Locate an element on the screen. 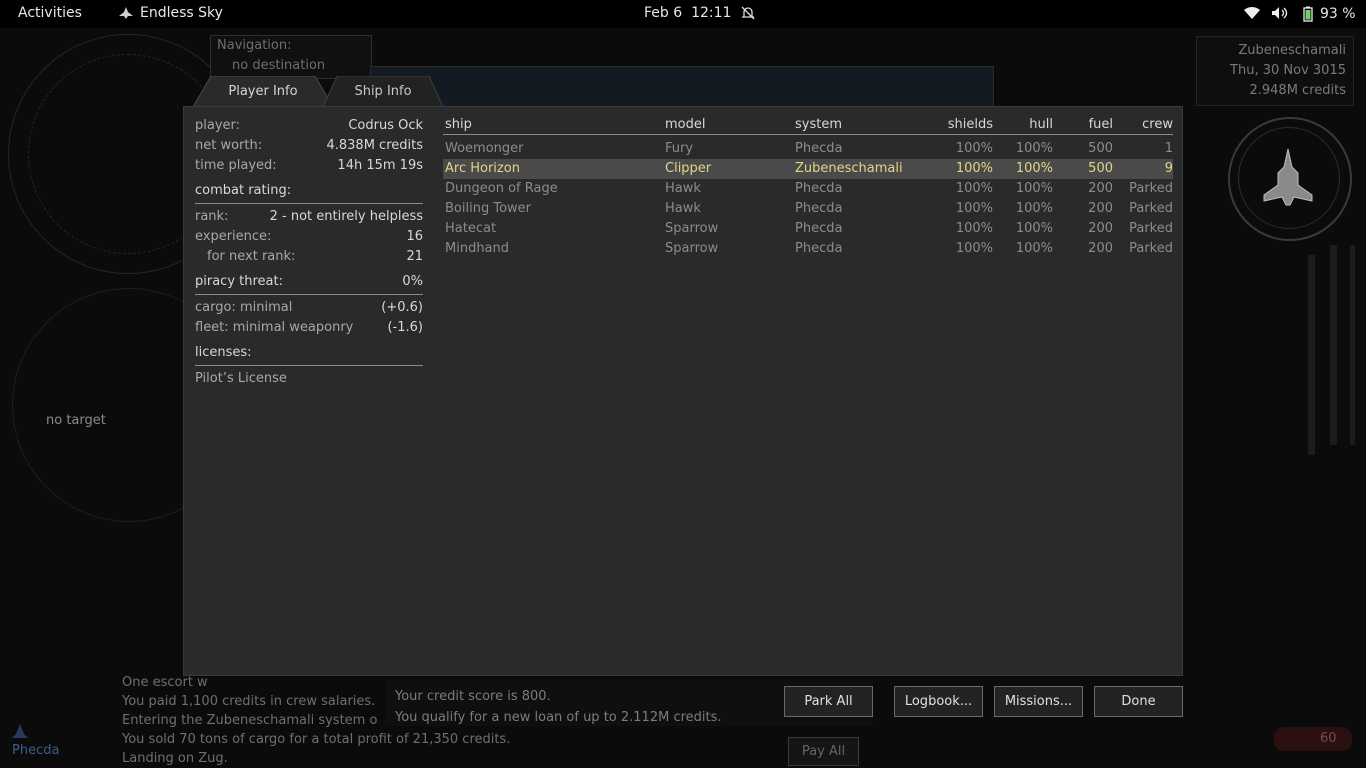 The height and width of the screenshot is (768, 1366). ship-crew: 1 is located at coordinates (1168, 148).